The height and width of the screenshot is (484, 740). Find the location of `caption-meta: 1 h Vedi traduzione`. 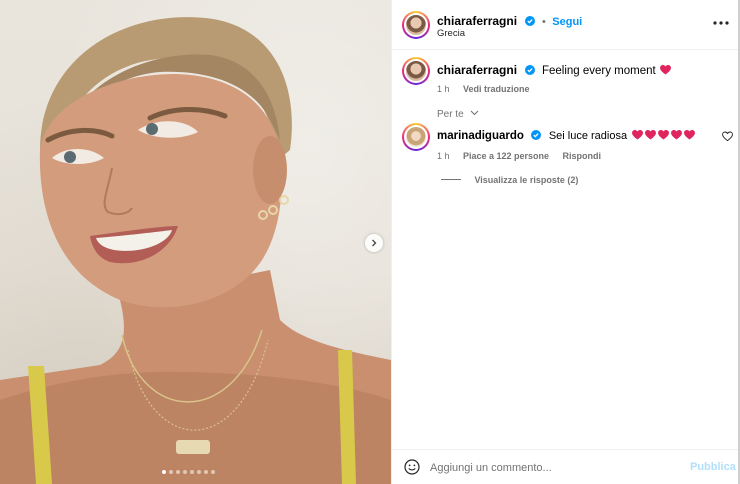

caption-meta: 1 h Vedi traduzione is located at coordinates (483, 88).